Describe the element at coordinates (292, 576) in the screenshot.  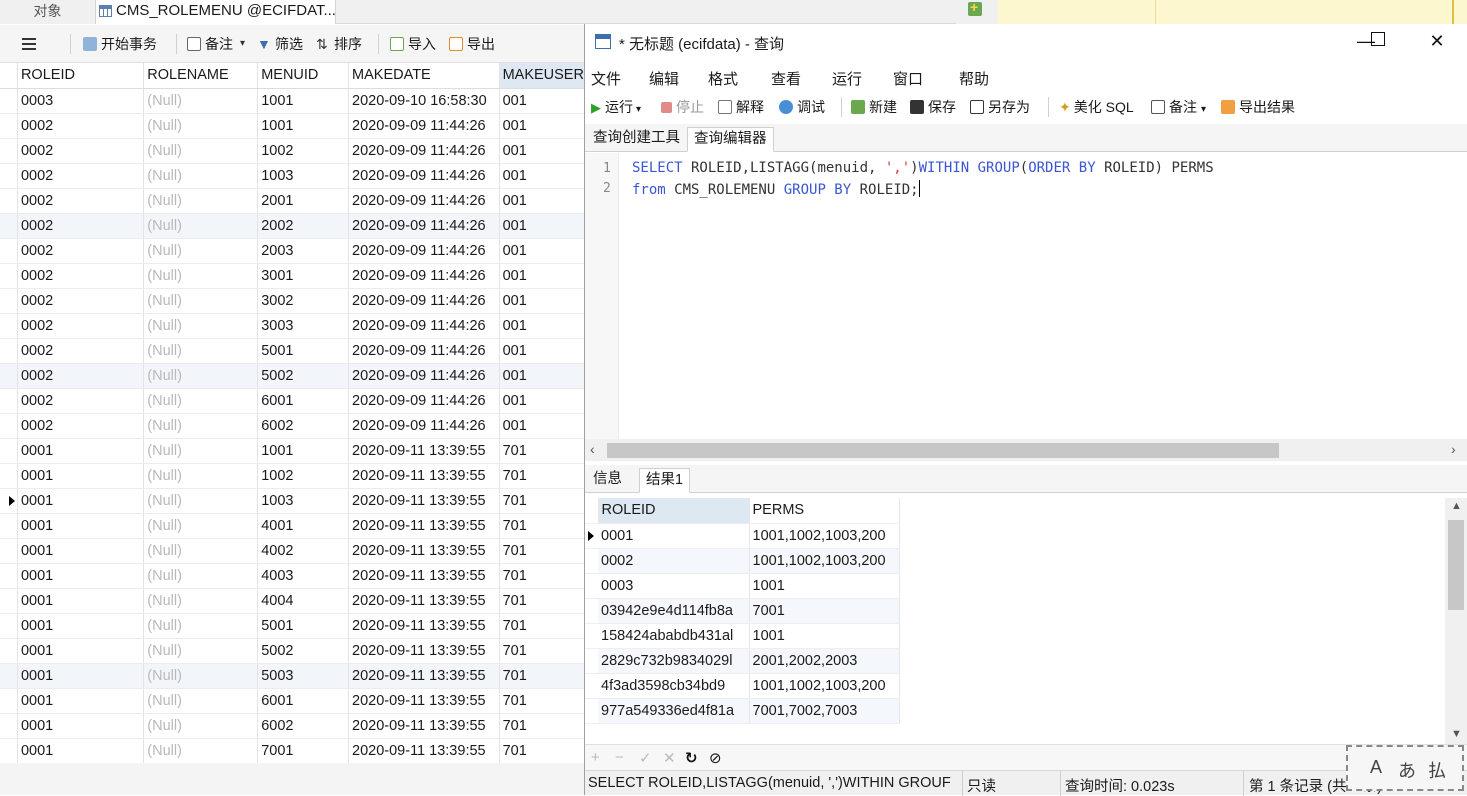
I see `table-row: 0001 (Null) 4003 2020-09-11 13:39:55 701` at that location.